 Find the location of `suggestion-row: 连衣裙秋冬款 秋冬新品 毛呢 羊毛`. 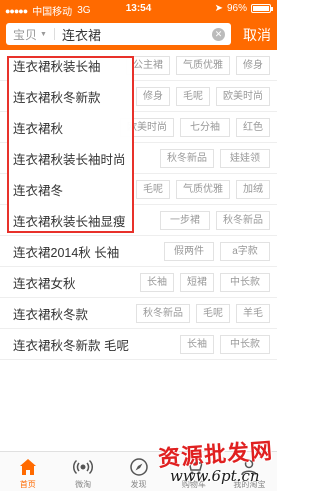

suggestion-row: 连衣裙秋冬款 秋冬新品 毛呢 羊毛 is located at coordinates (138, 313).